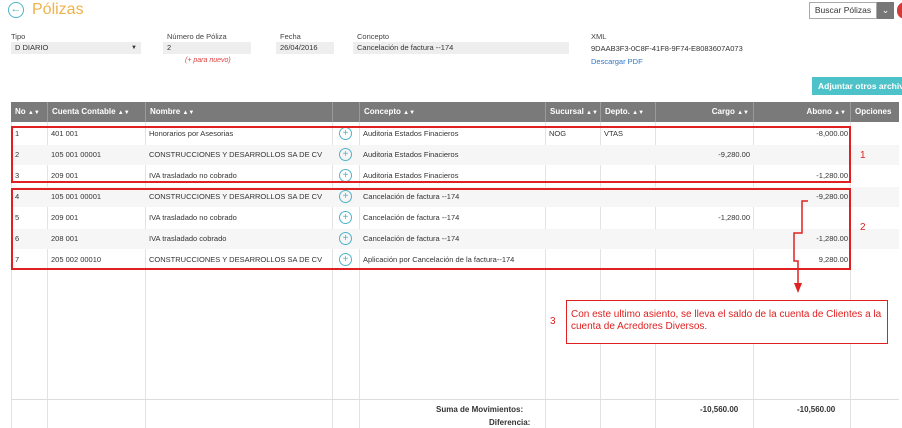  Describe the element at coordinates (863, 227) in the screenshot. I see `annotation-number-2: 2` at that location.